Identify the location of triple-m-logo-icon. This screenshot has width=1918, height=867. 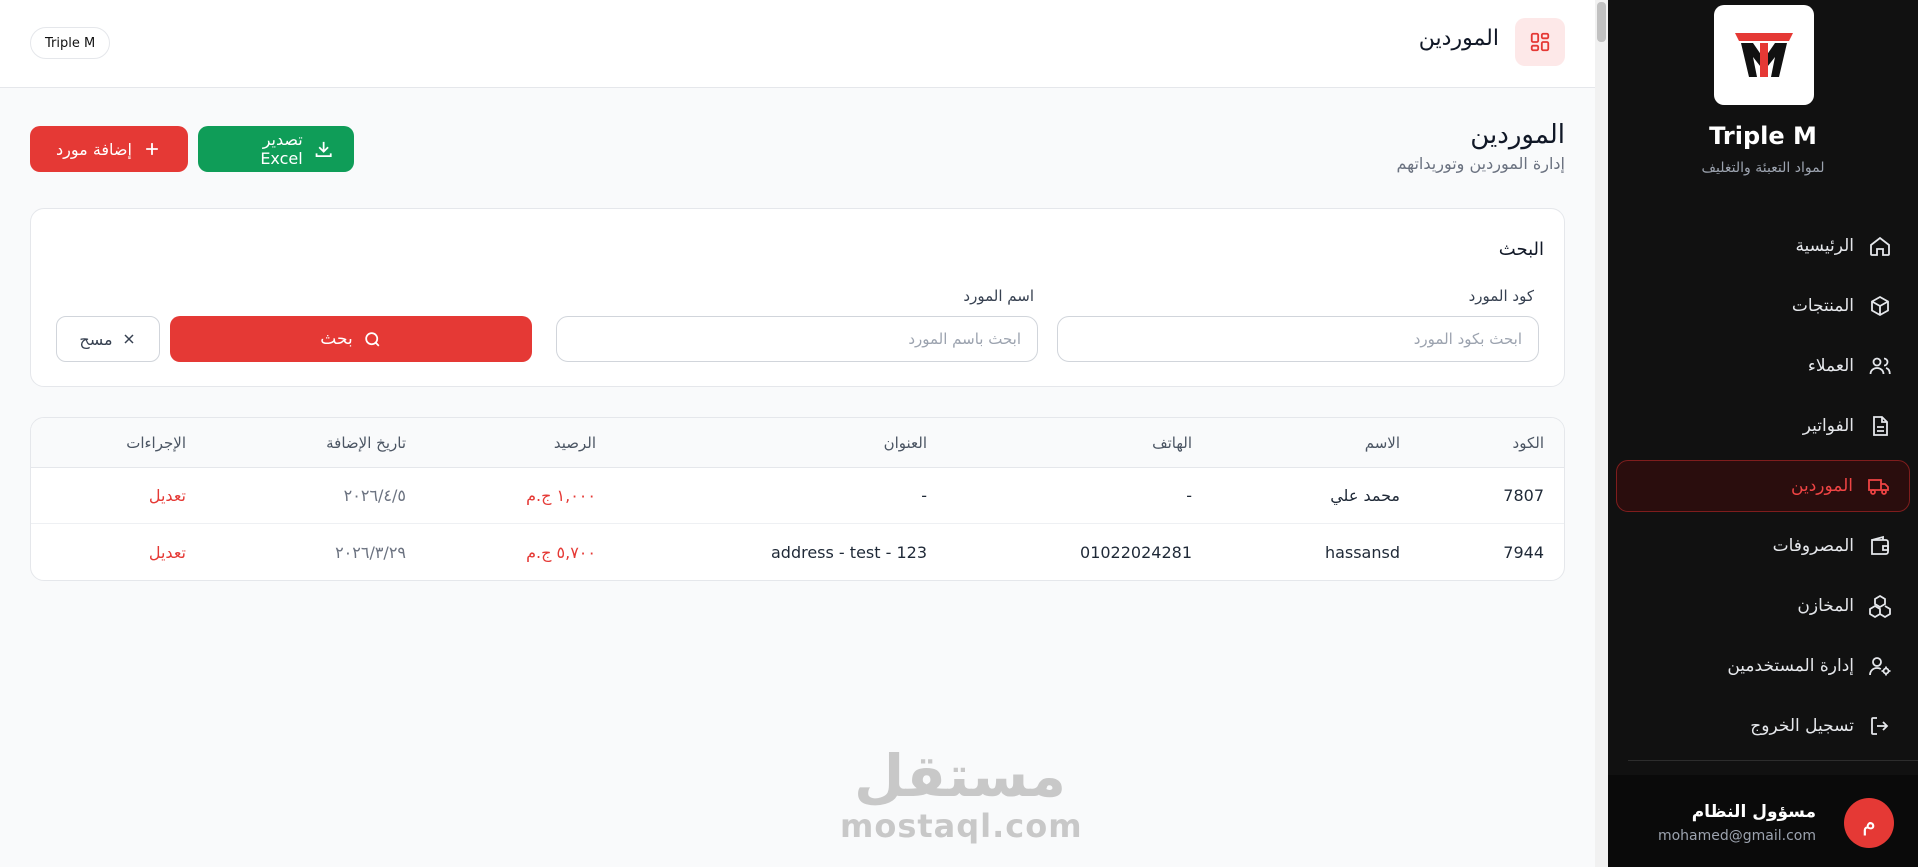
(1764, 55).